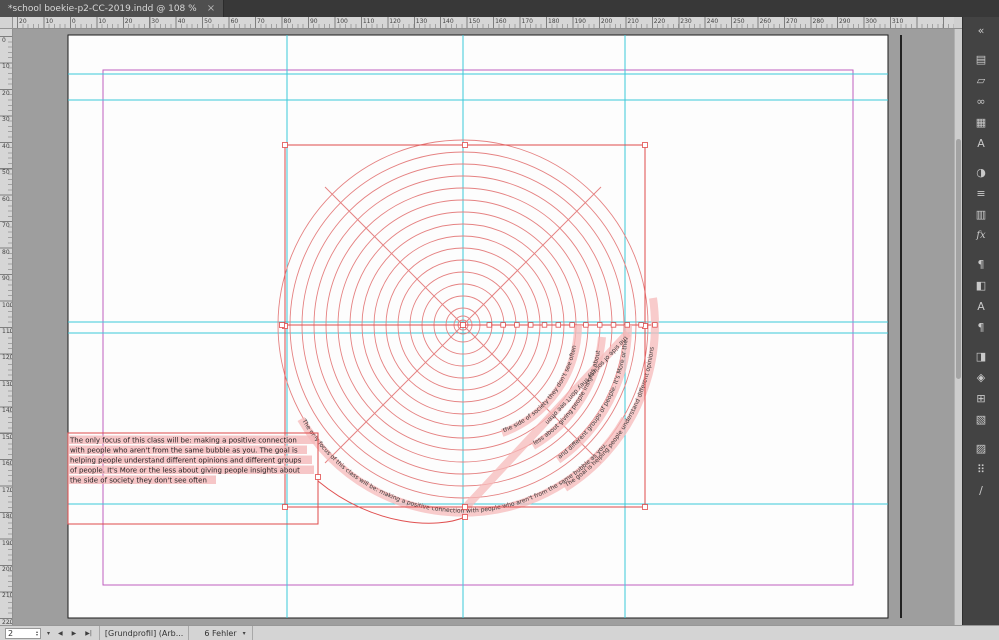 The height and width of the screenshot is (640, 999). I want to click on last-page-button: ▶|, so click(88, 633).